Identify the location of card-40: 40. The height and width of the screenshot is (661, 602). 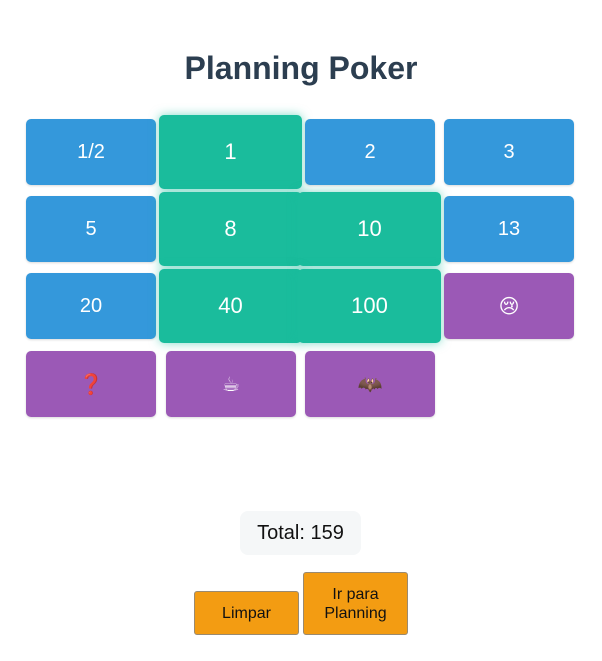
(230, 306).